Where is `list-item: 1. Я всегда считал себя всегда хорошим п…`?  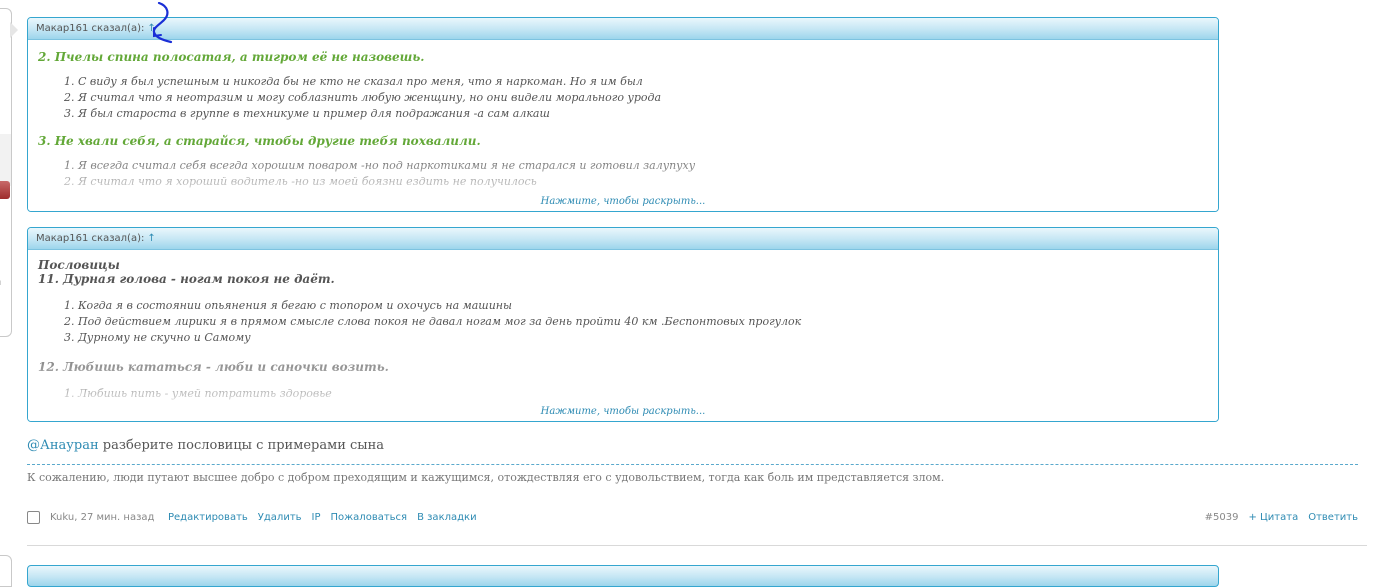 list-item: 1. Я всегда считал себя всегда хорошим п… is located at coordinates (380, 165).